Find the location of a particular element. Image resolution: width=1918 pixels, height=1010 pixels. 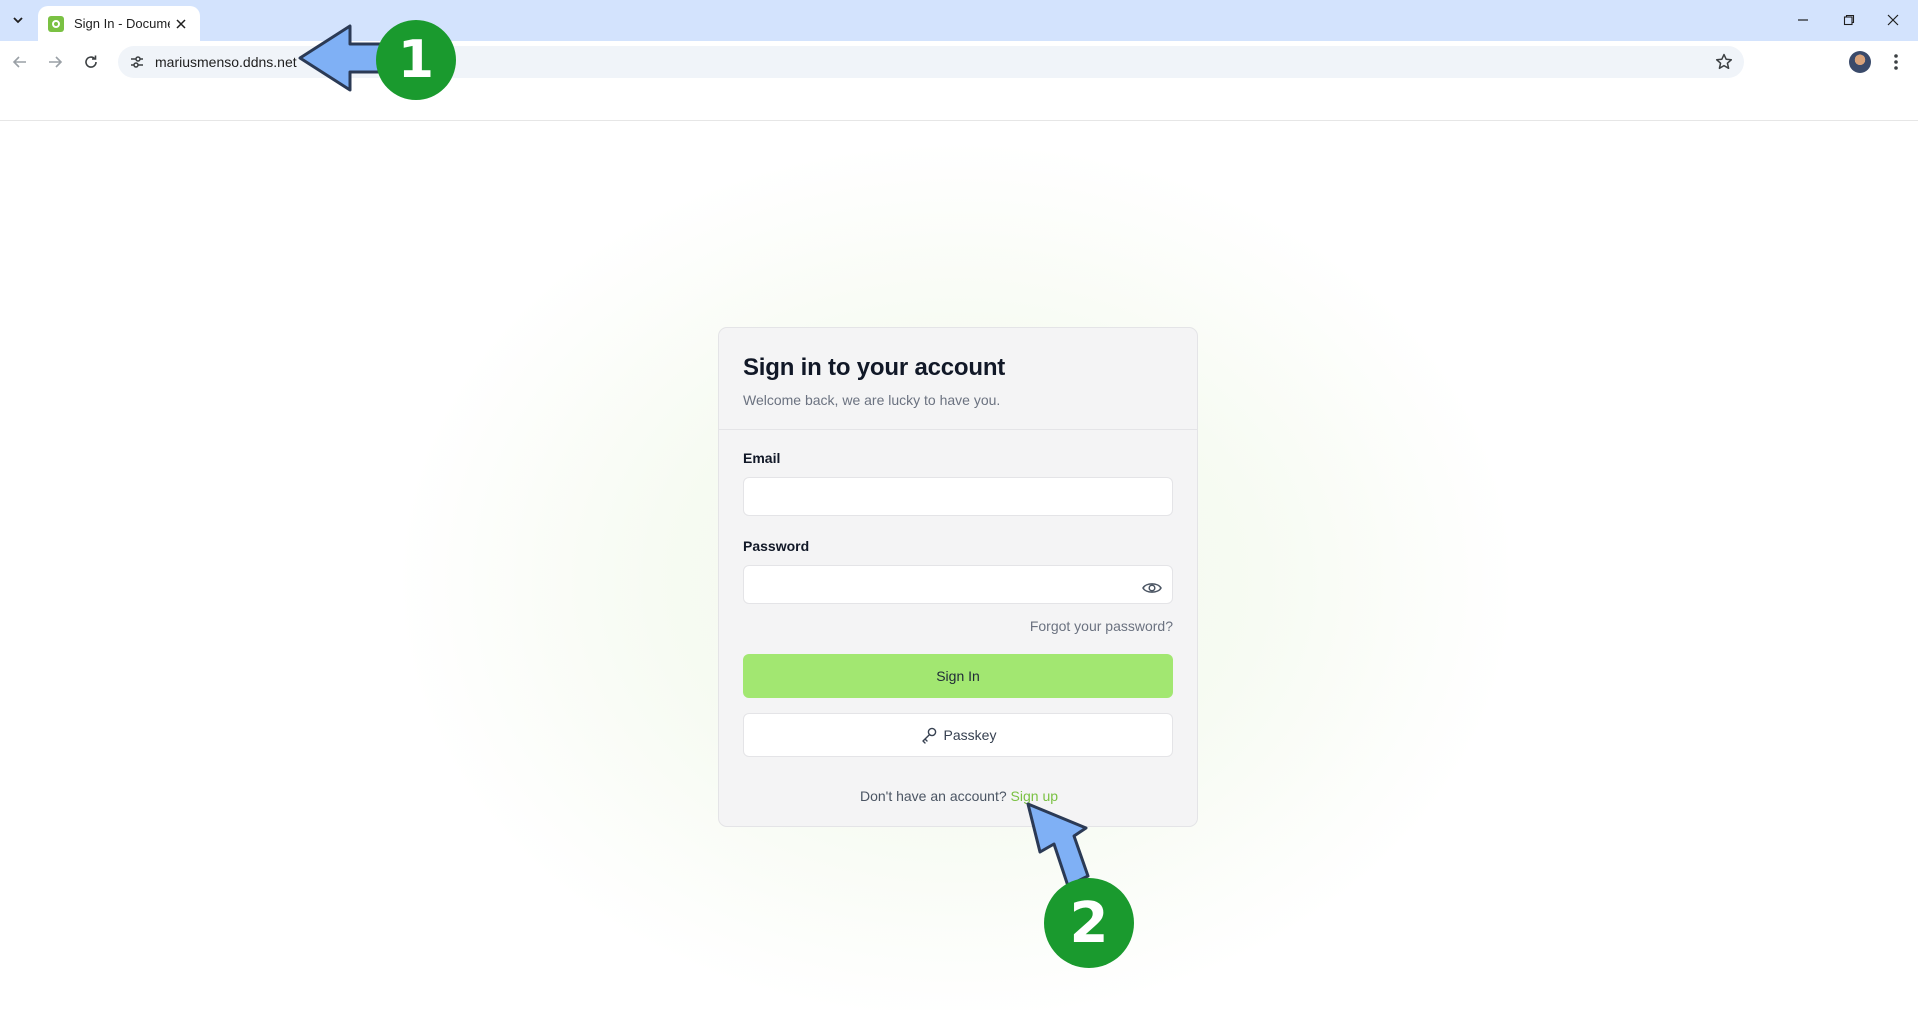

tab-strip: Sign In - Documenso is located at coordinates (959, 20).